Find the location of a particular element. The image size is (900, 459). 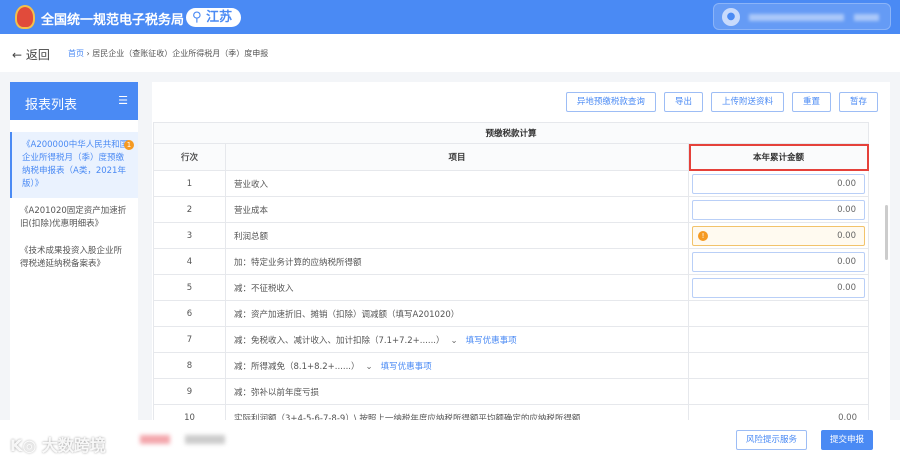

row-number: 8 is located at coordinates (189, 365).